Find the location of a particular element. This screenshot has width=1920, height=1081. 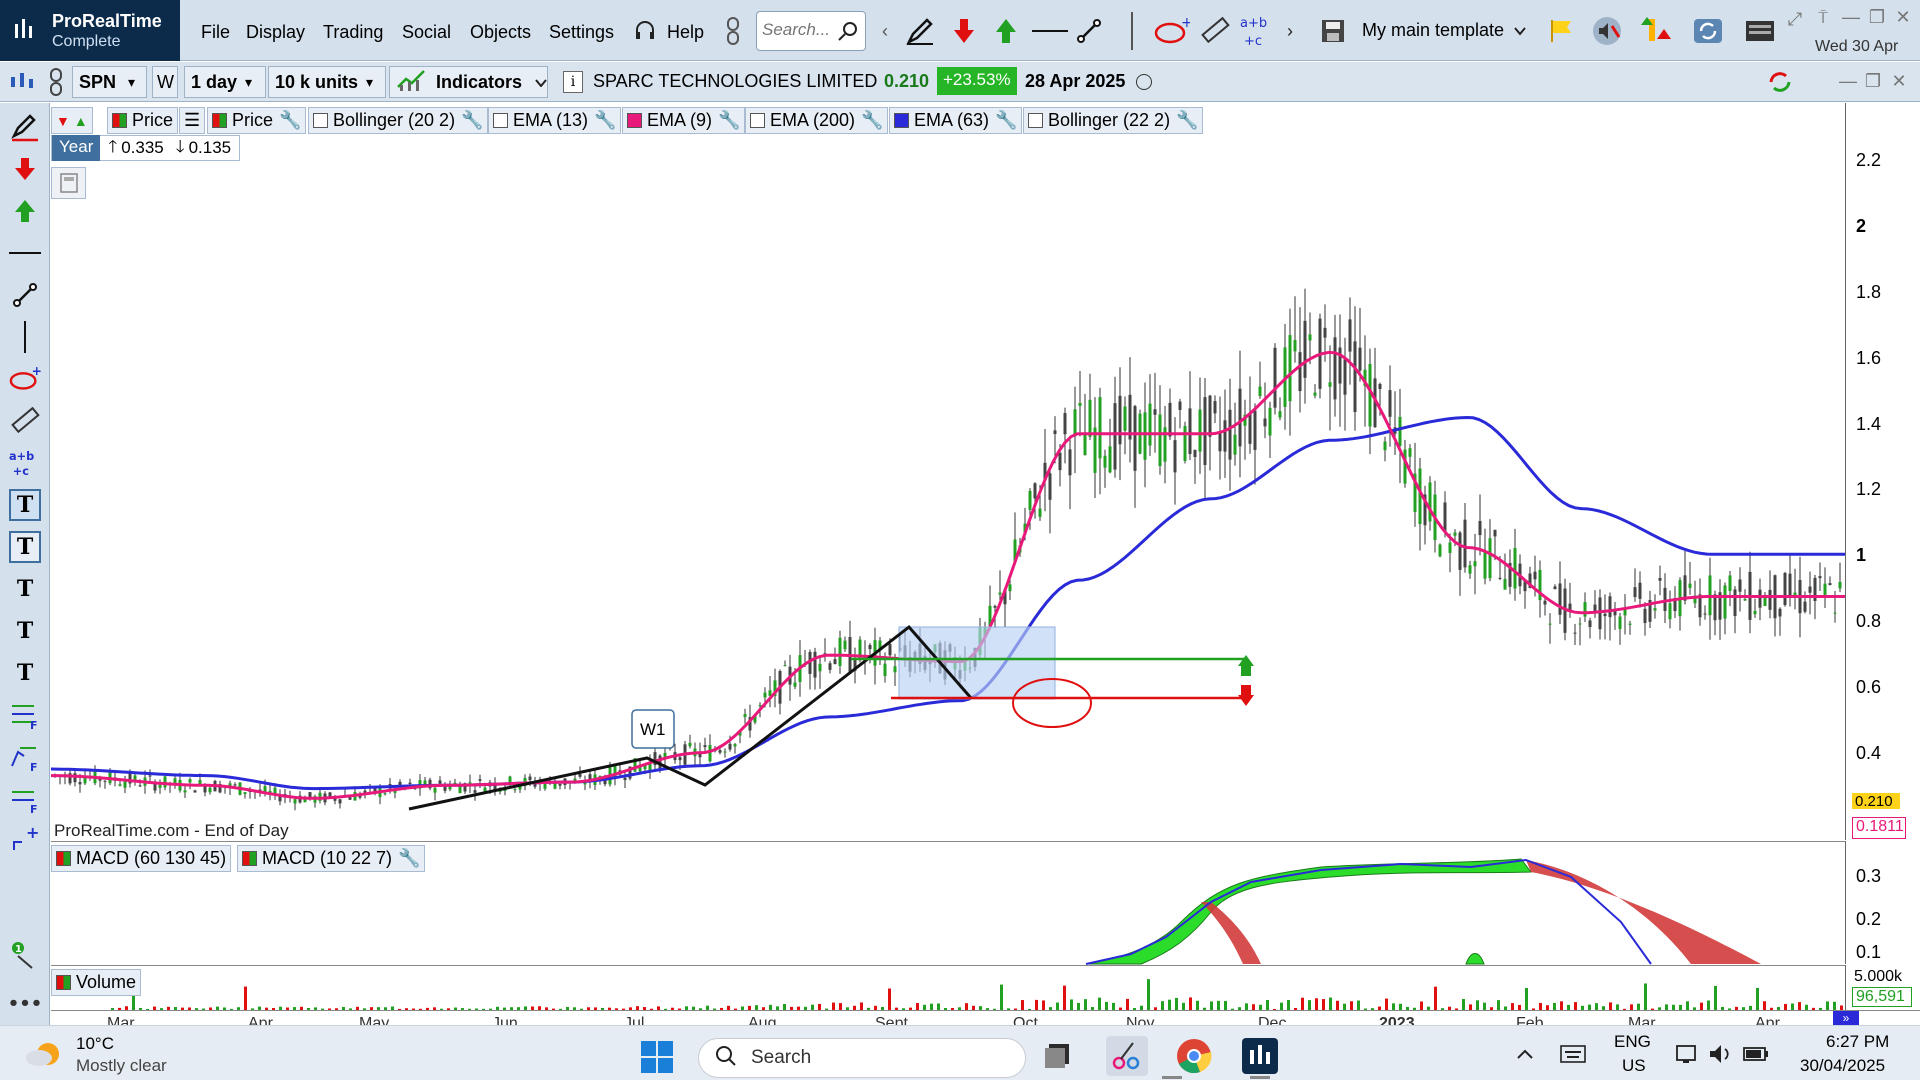

minimize-icon: — is located at coordinates (1851, 17).